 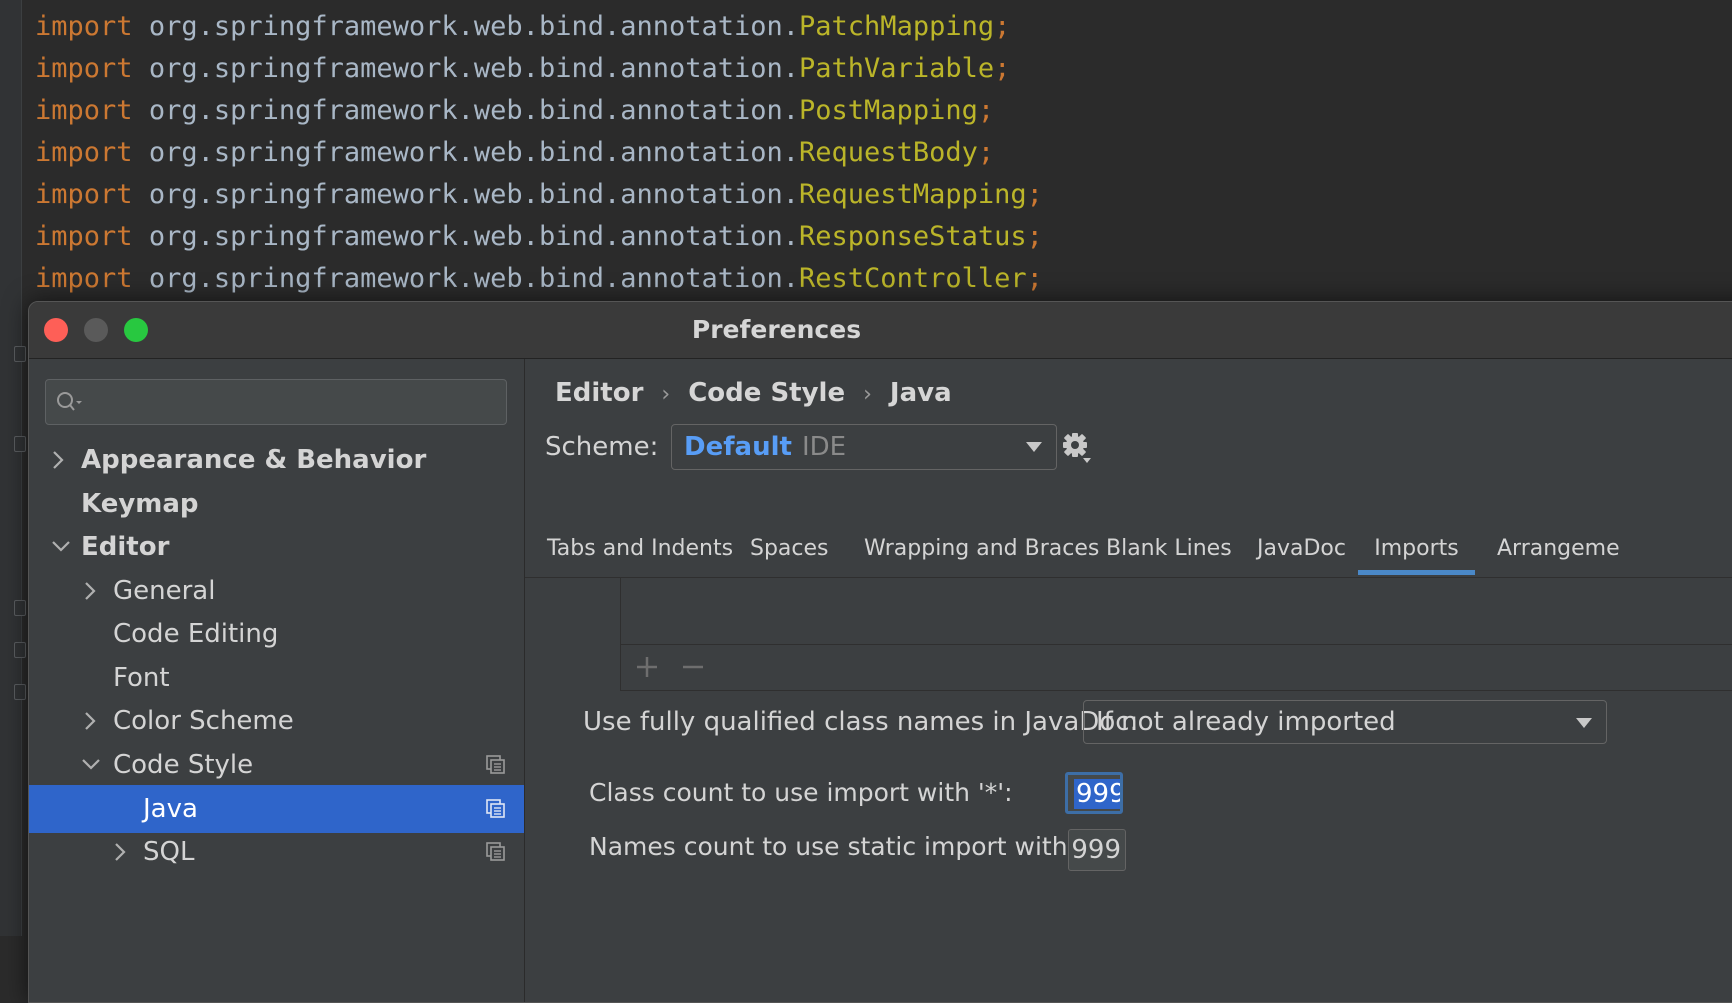 I want to click on sidebar-item-general: General, so click(x=276, y=591).